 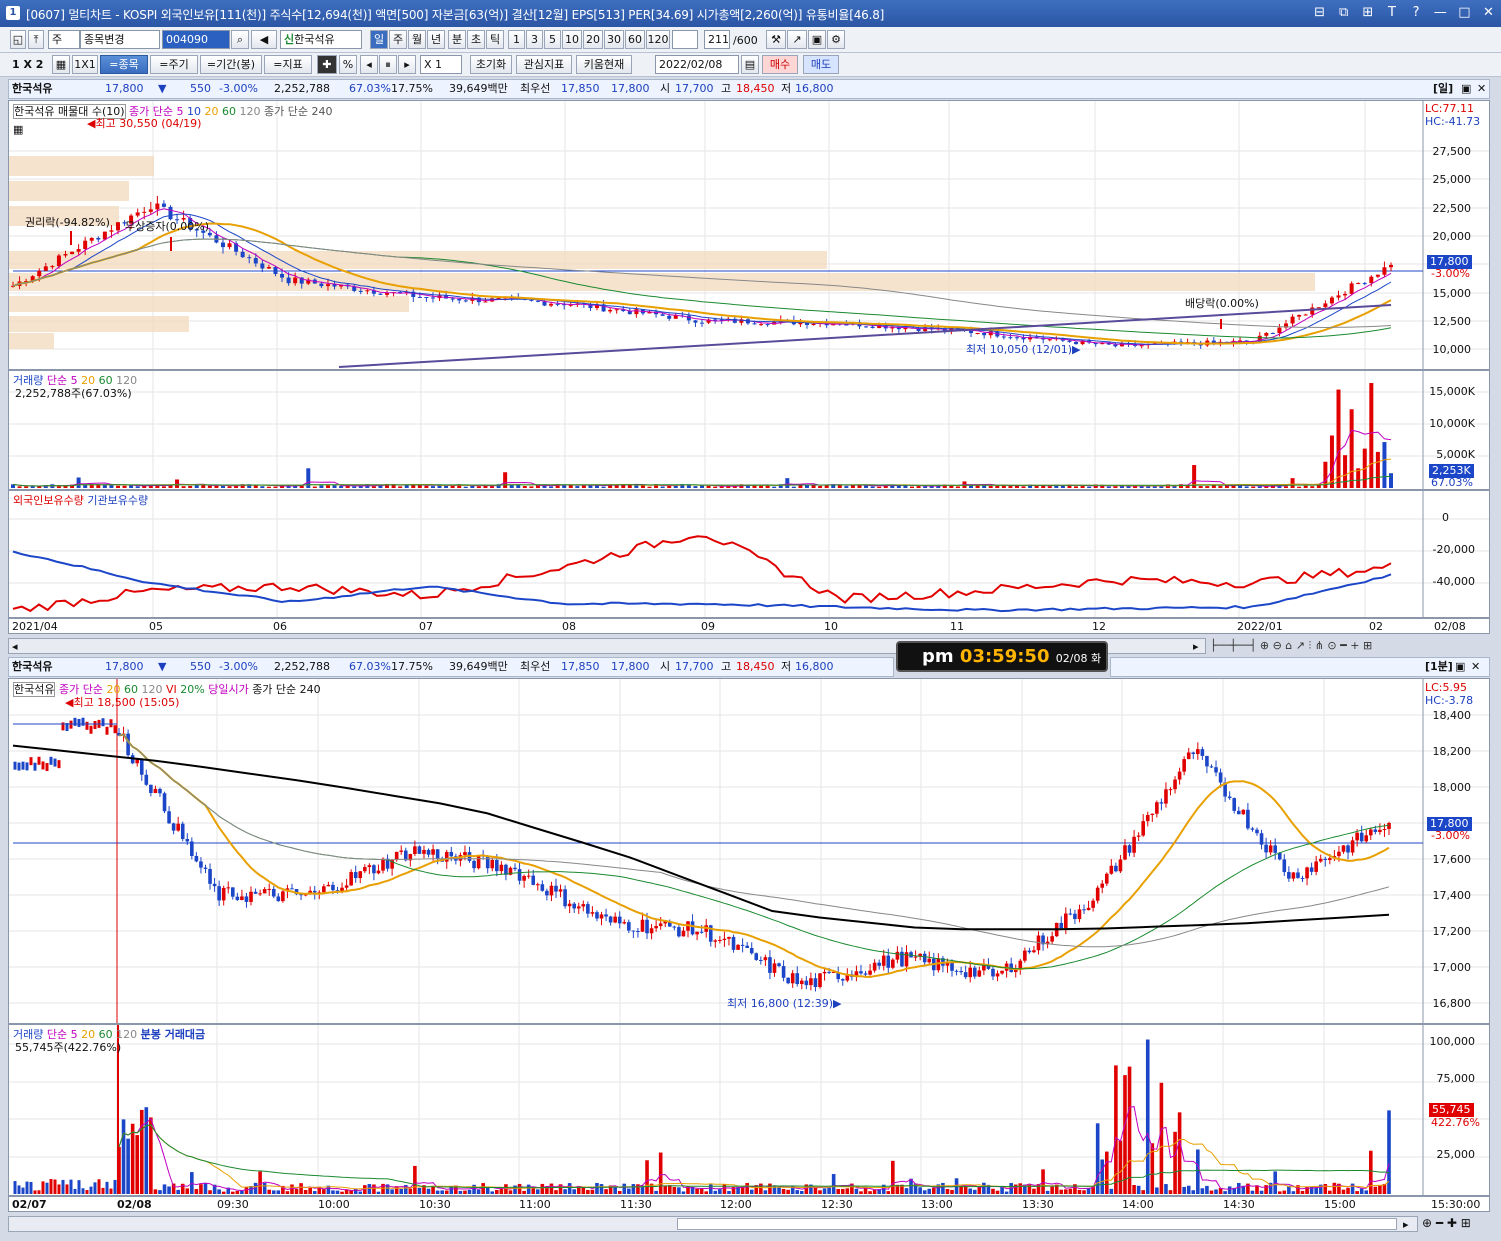 I want to click on tab-year: 년, so click(x=436, y=39).